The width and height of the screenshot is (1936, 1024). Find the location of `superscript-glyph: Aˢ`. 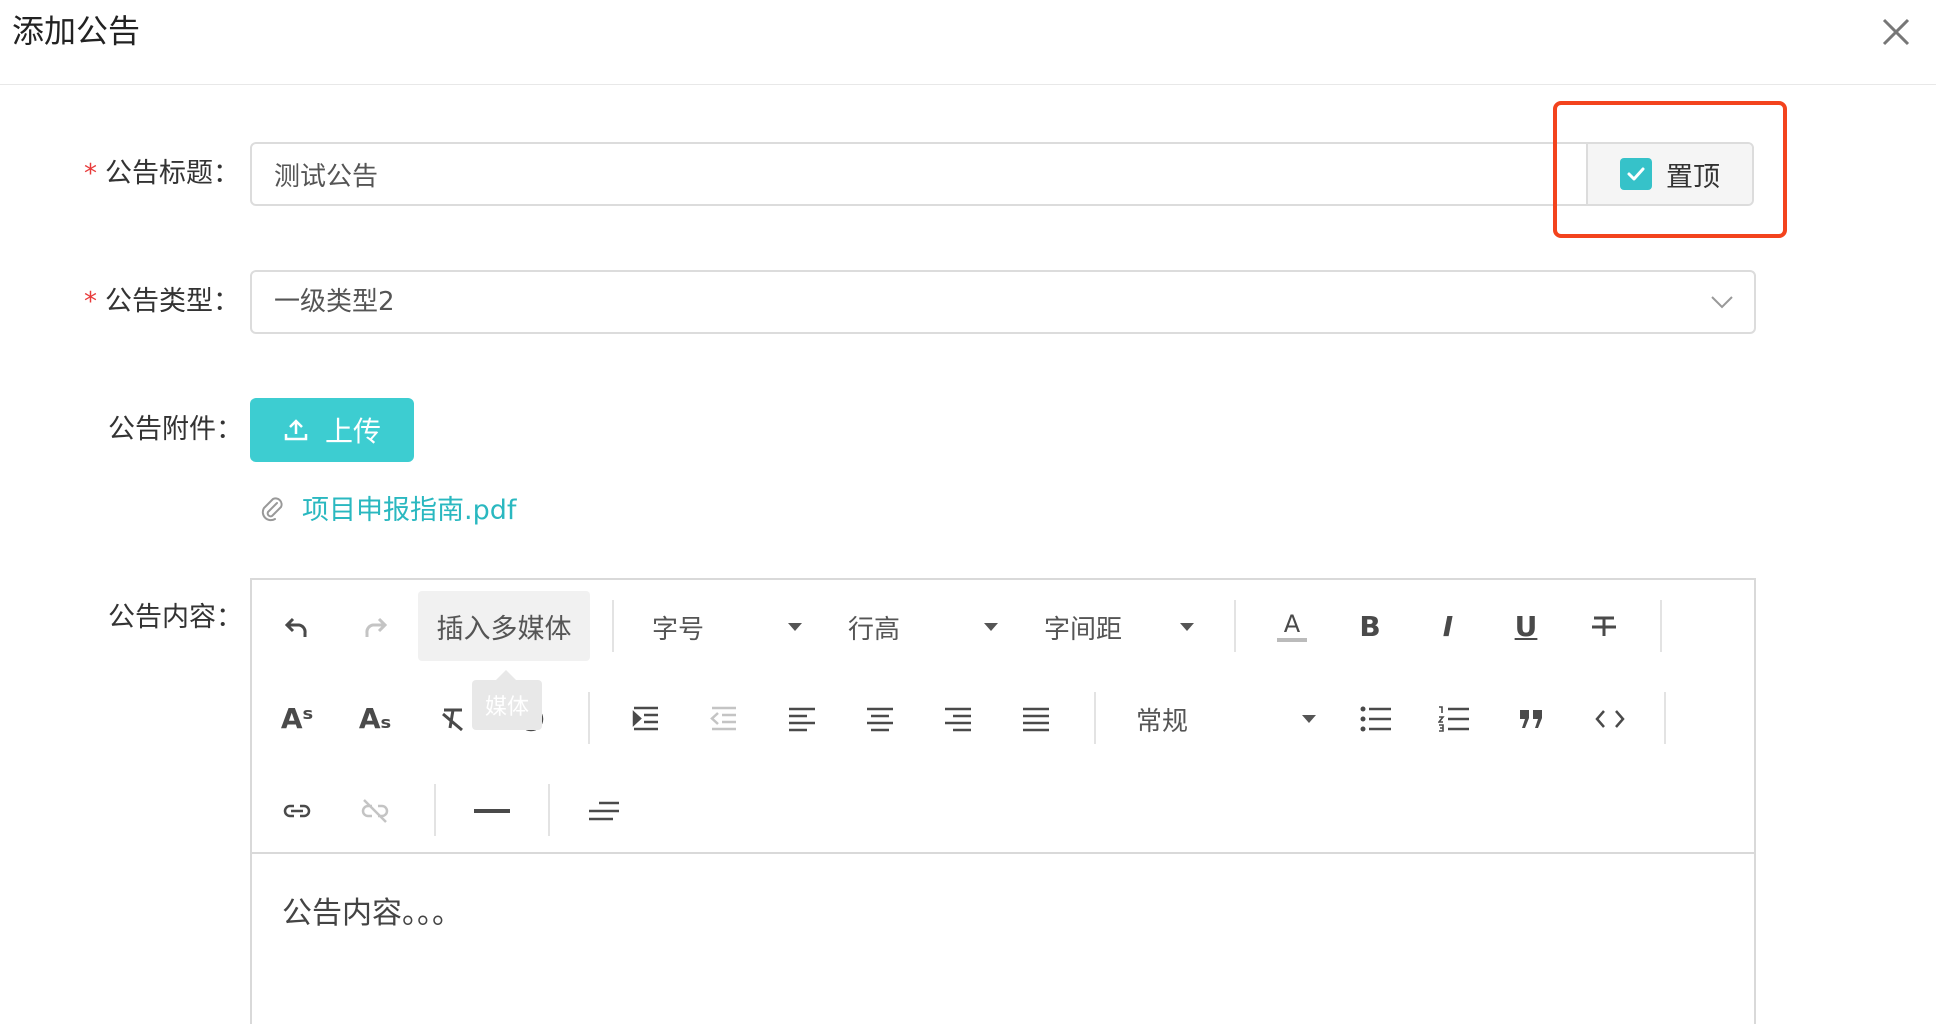

superscript-glyph: Aˢ is located at coordinates (297, 718).